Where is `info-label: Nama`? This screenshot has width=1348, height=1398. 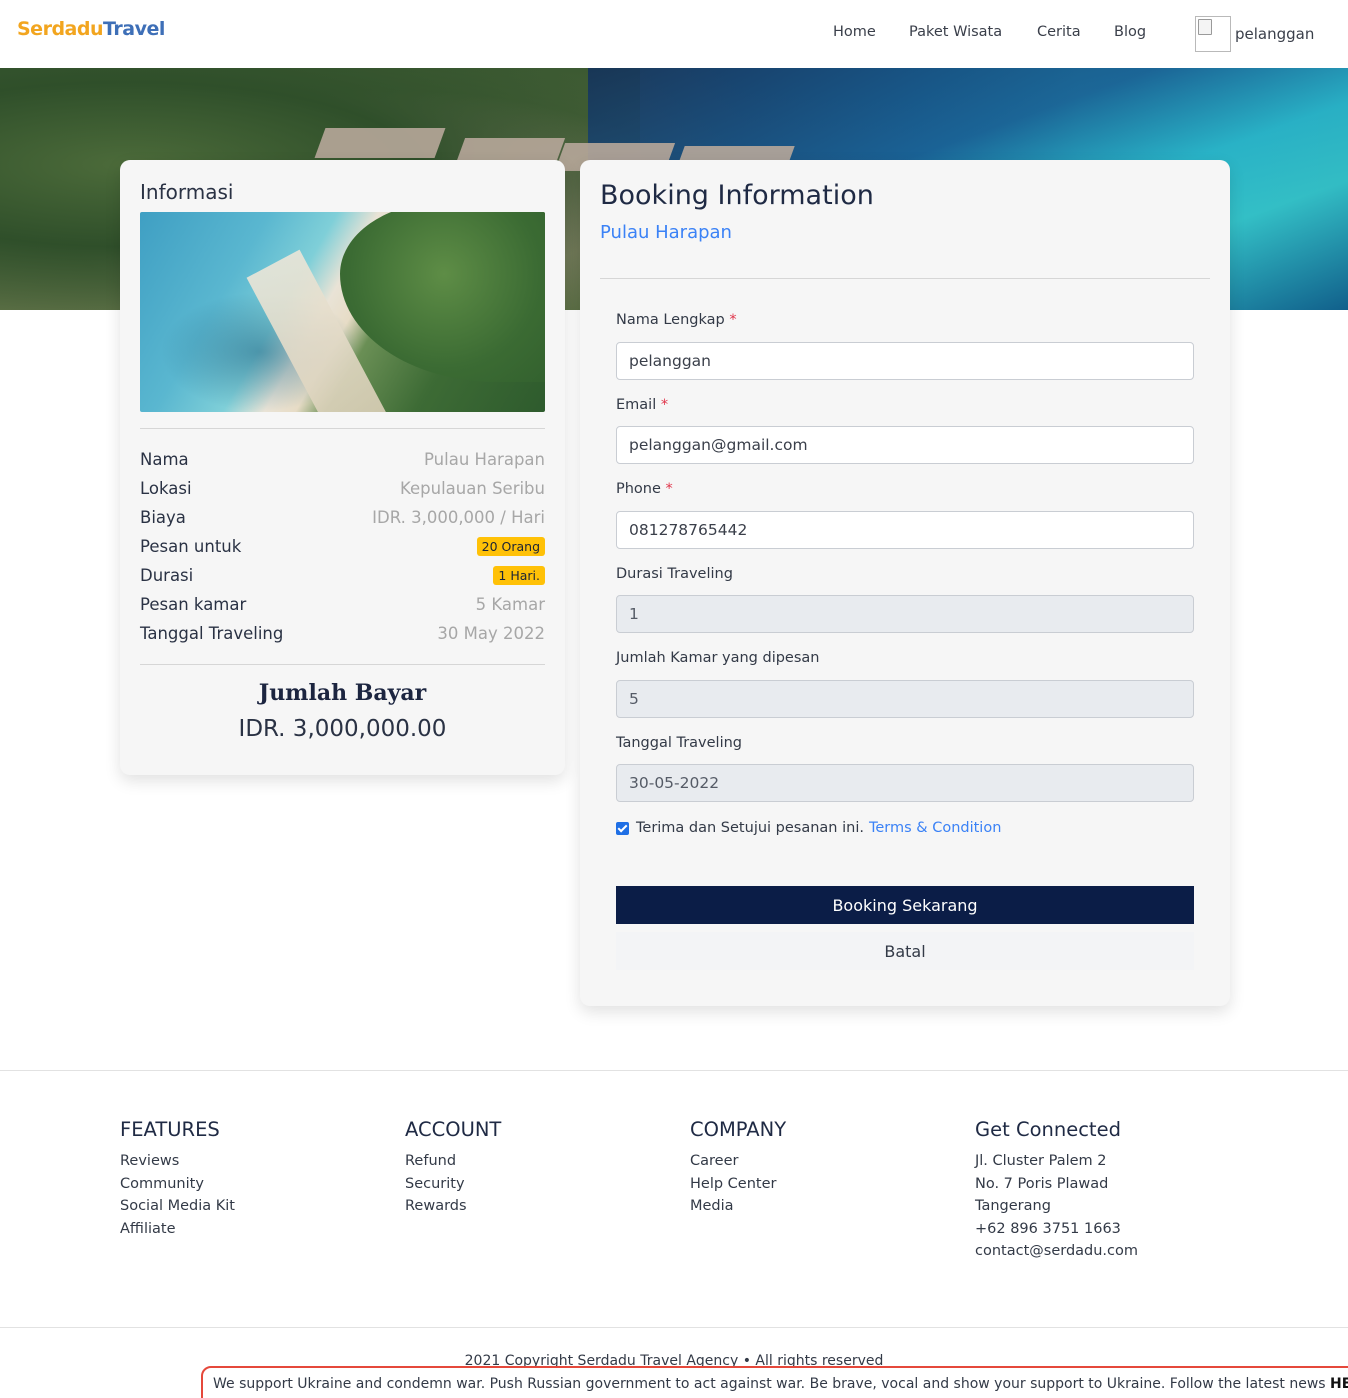
info-label: Nama is located at coordinates (164, 459).